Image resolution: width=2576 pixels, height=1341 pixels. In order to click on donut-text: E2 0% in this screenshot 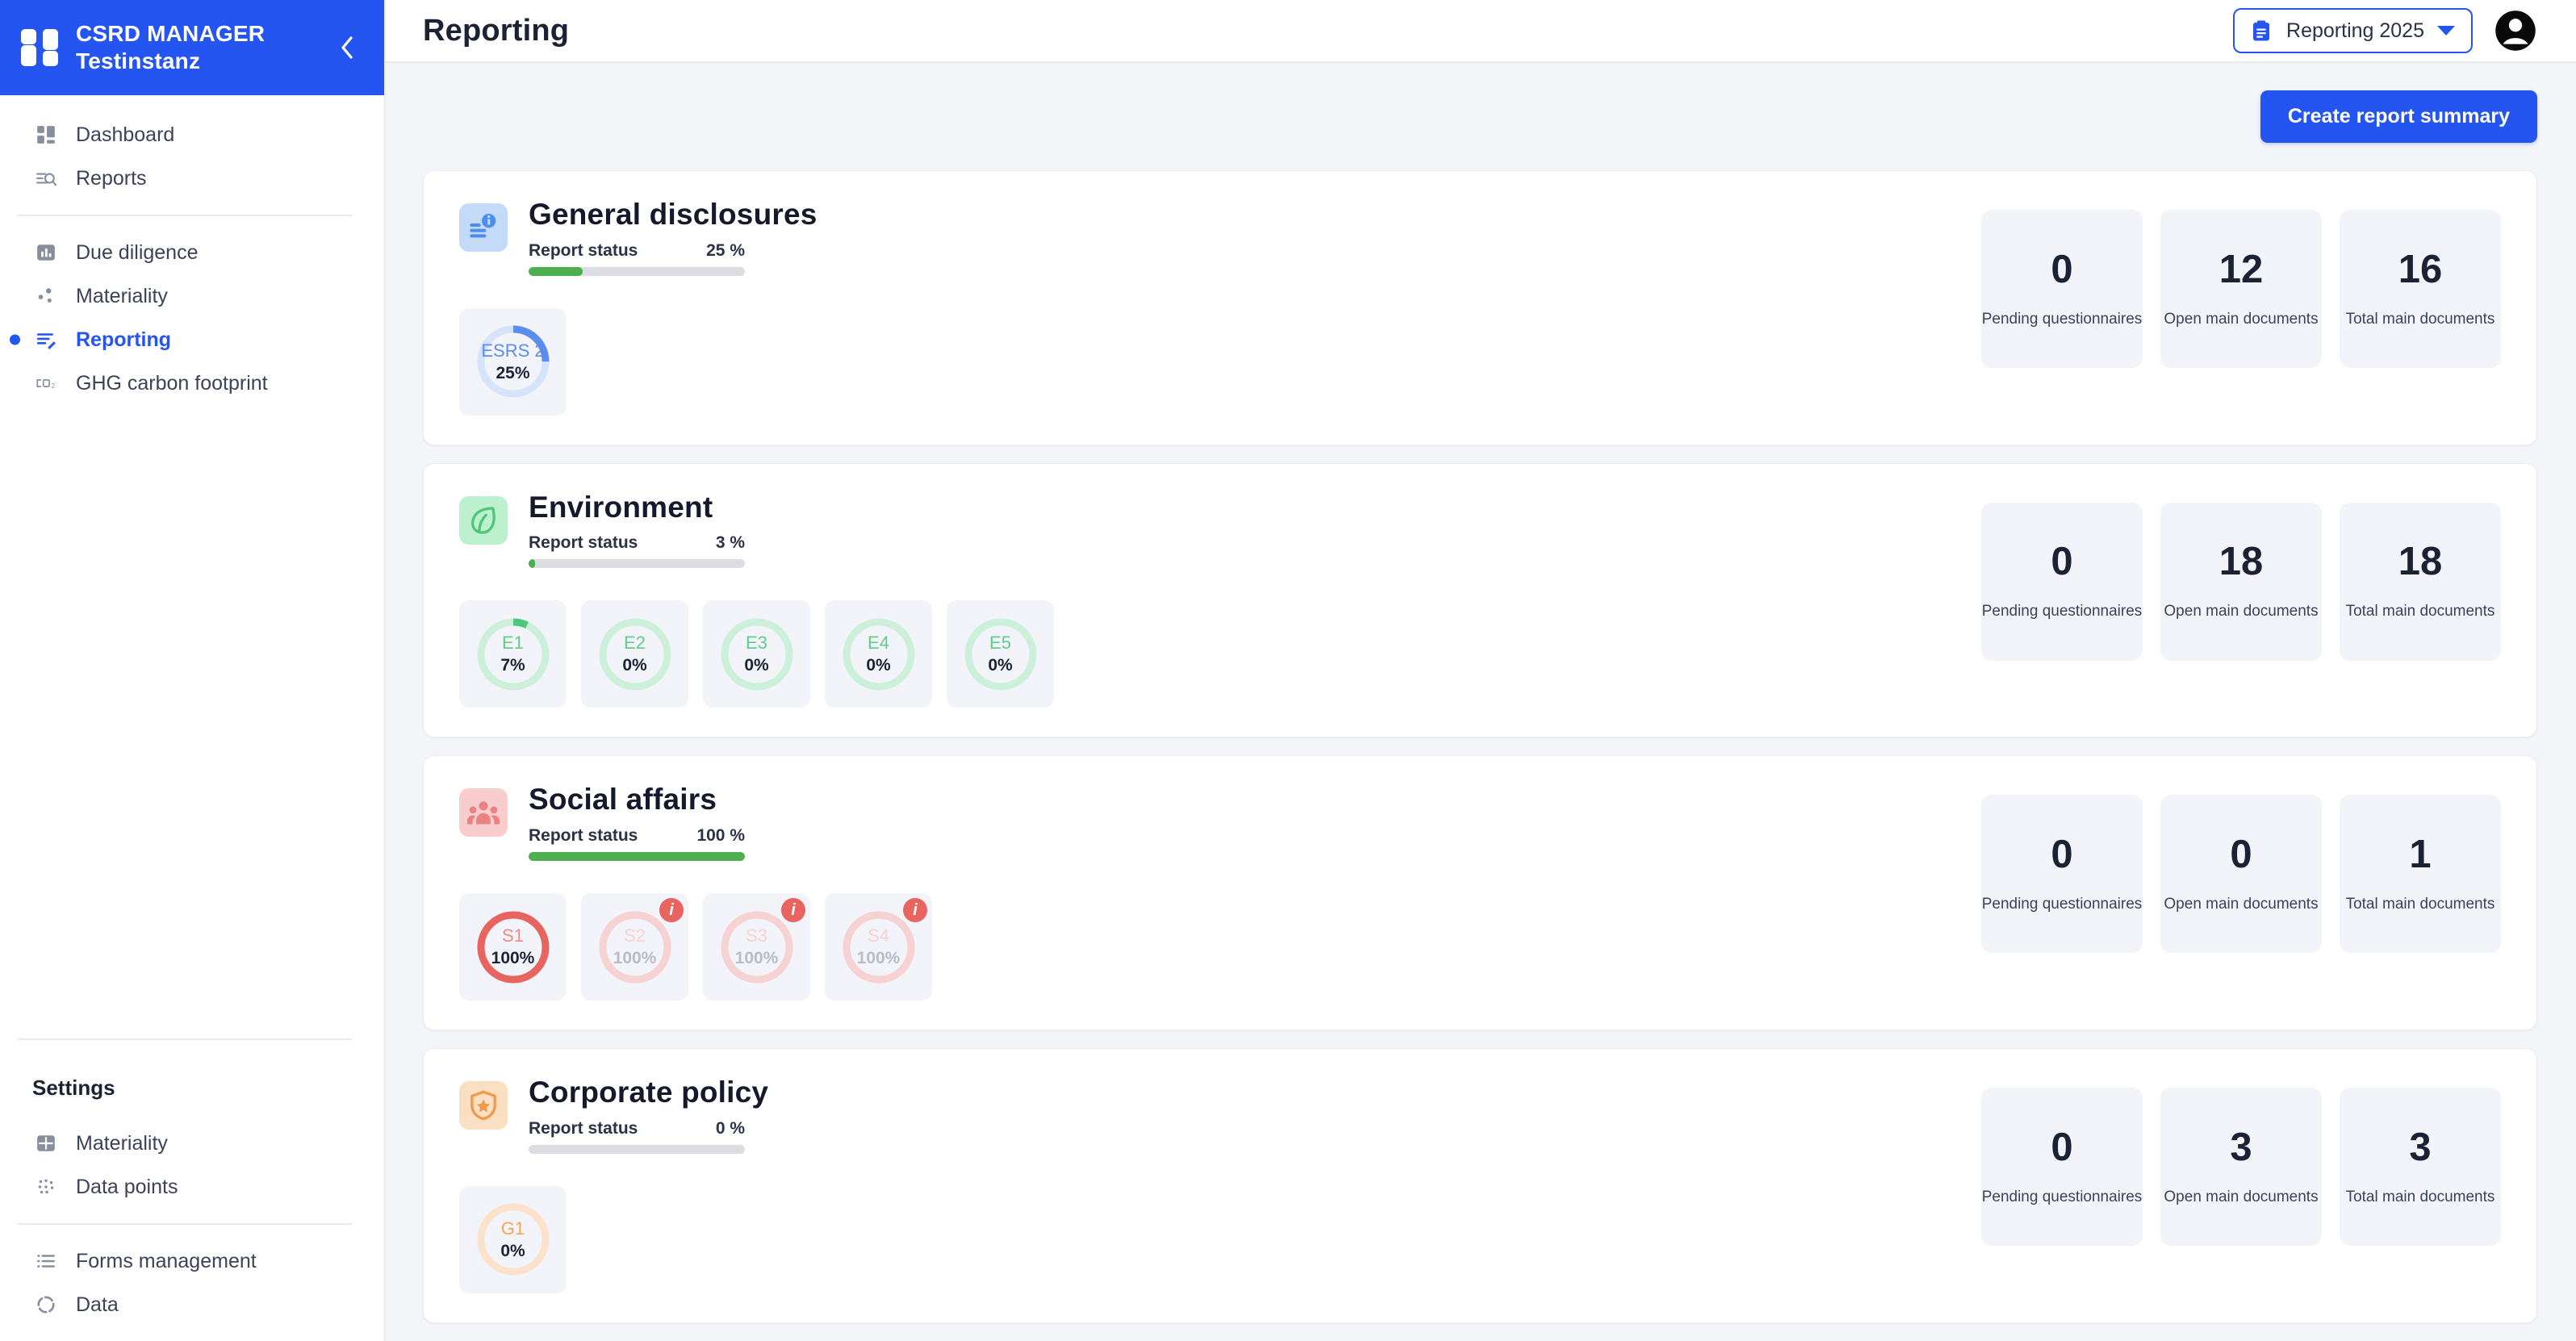, I will do `click(635, 654)`.